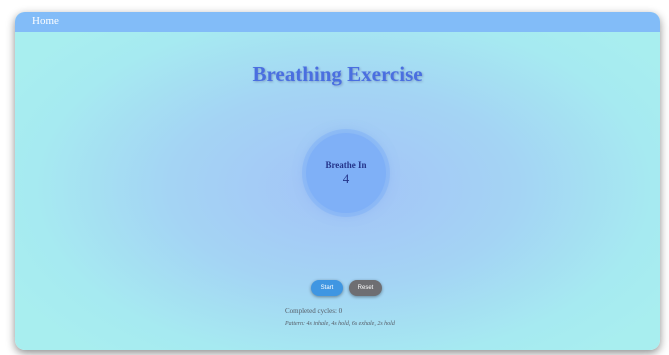 The image size is (669, 355). I want to click on breathing-circle: Breathe In 4, so click(346, 173).